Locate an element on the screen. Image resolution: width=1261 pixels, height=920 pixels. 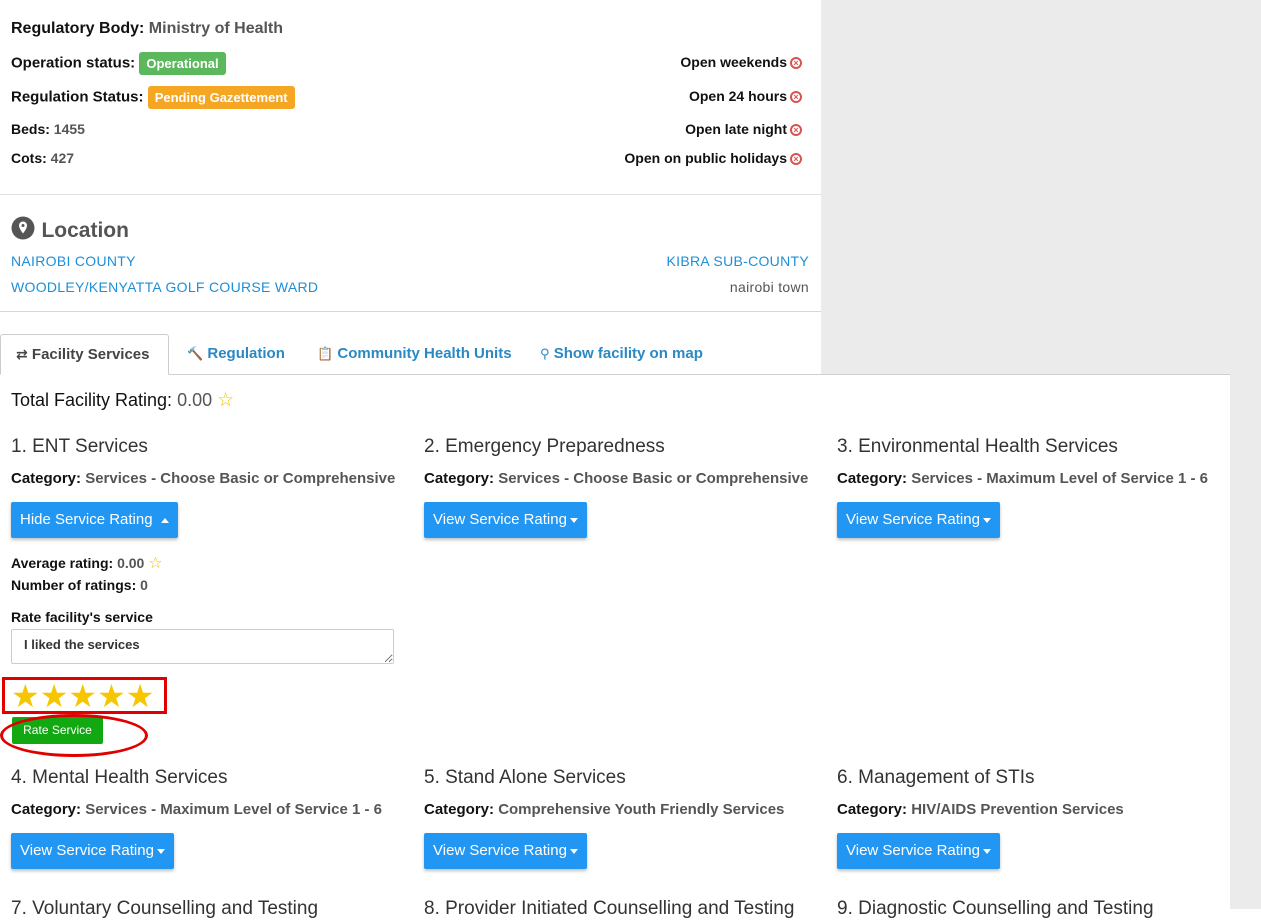
hours-item-holidays: Open on public holidays × is located at coordinates (713, 158).